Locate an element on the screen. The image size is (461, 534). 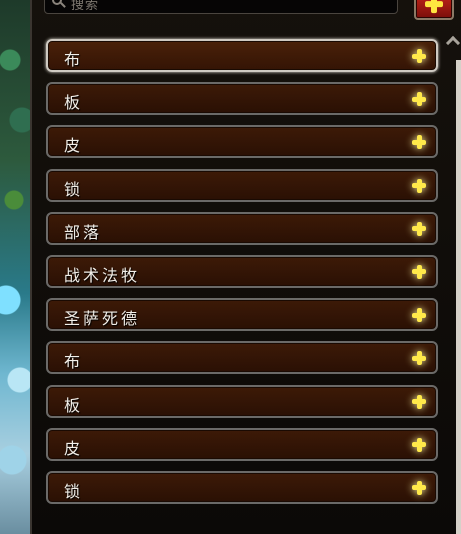
add-set-button is located at coordinates (434, 10).